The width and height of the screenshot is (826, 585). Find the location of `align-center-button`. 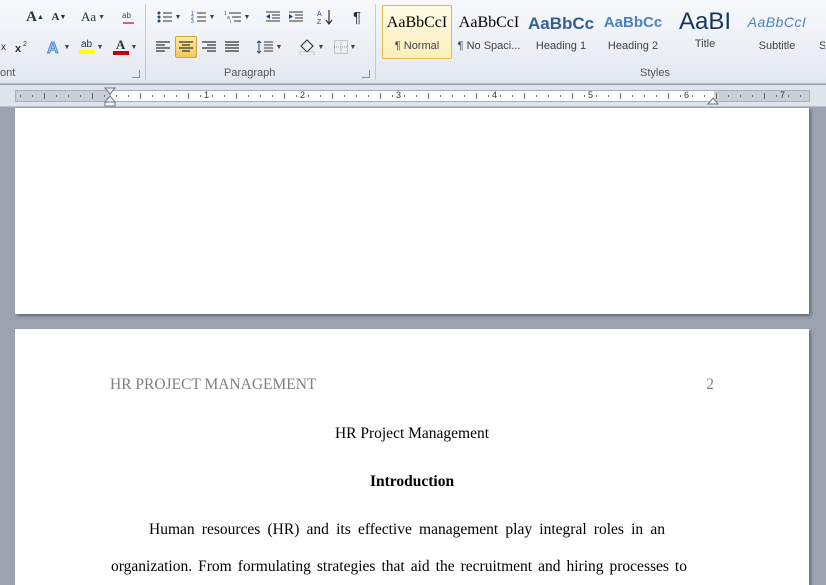

align-center-button is located at coordinates (186, 47).